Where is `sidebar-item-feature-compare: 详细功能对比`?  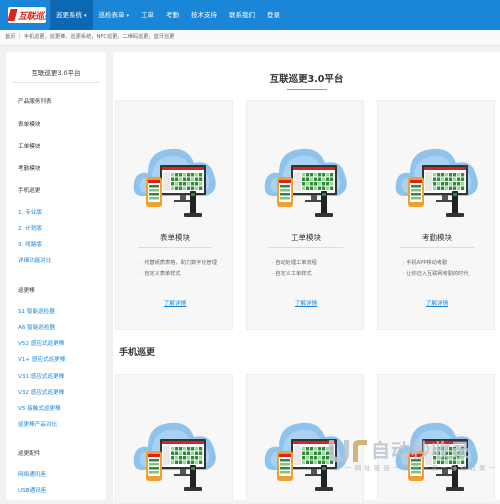
sidebar-item-feature-compare: 详细功能对比 is located at coordinates (35, 260).